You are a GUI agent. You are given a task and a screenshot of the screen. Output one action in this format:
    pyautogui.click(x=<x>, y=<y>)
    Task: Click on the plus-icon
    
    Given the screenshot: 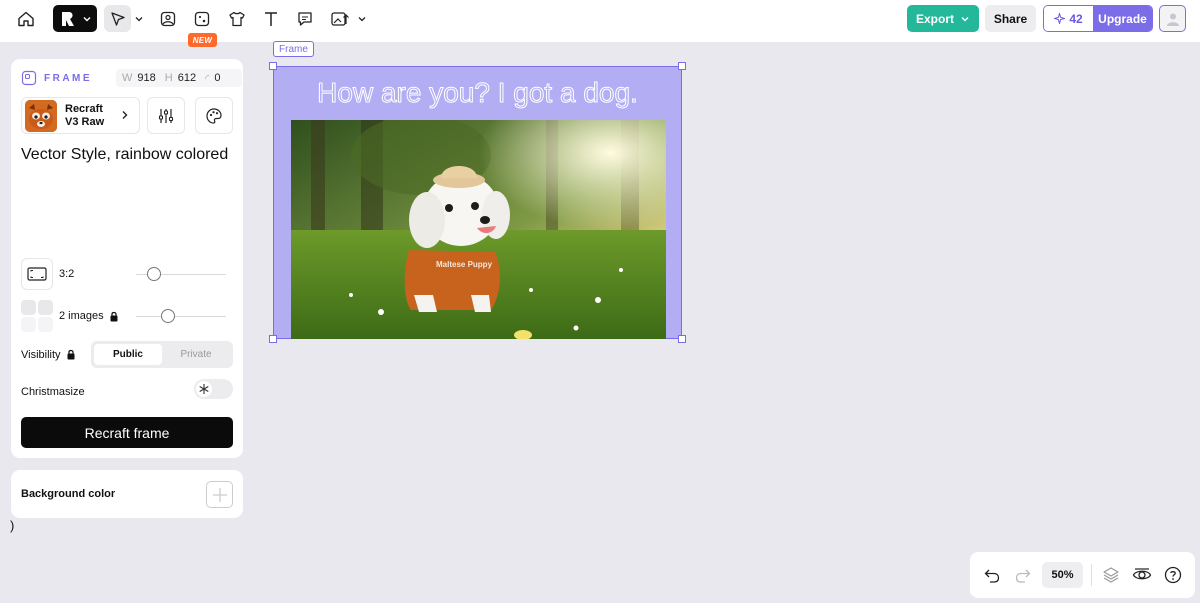 What is the action you would take?
    pyautogui.click(x=219, y=494)
    